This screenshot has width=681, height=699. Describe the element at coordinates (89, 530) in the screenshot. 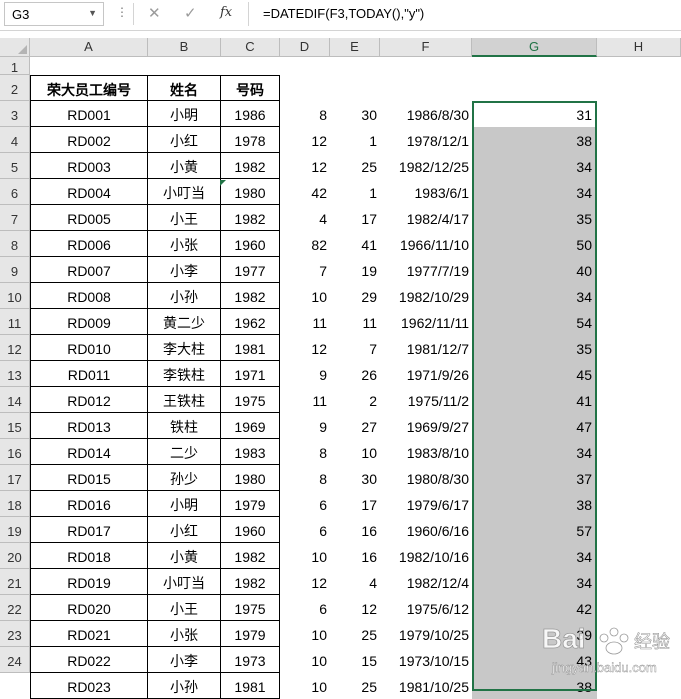

I see `employee-id-cell: RD017` at that location.